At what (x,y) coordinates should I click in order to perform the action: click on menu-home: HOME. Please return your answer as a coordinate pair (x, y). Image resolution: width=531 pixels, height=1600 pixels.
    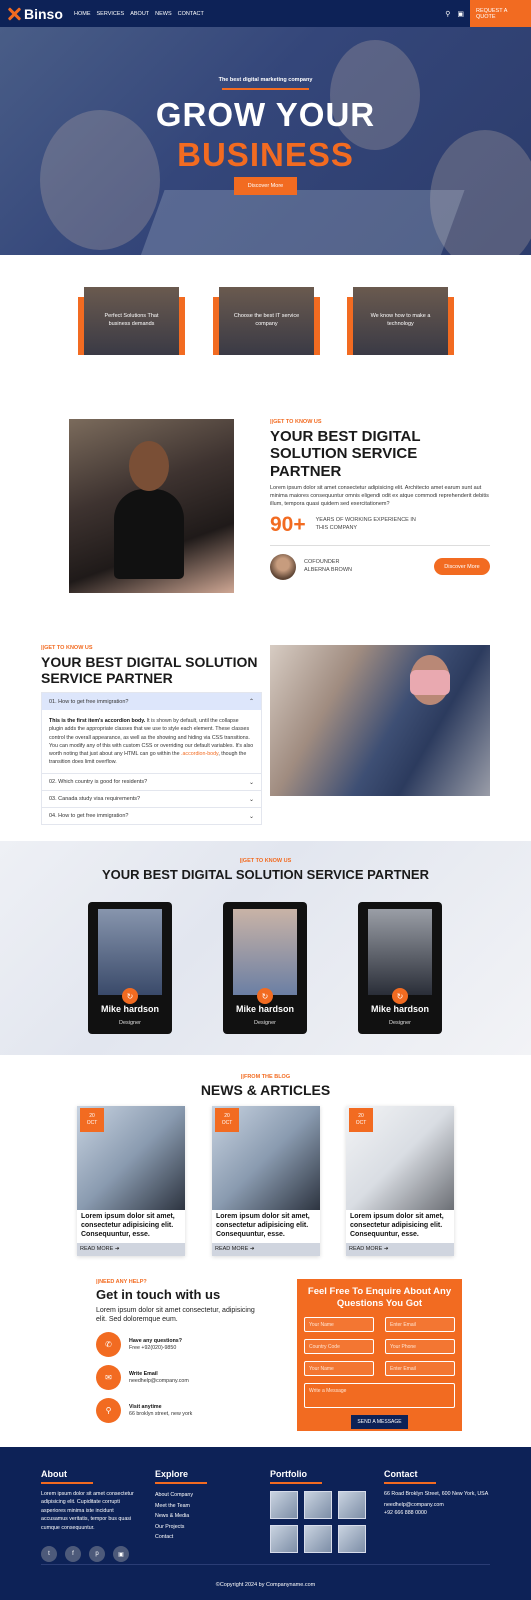
    Looking at the image, I should click on (82, 14).